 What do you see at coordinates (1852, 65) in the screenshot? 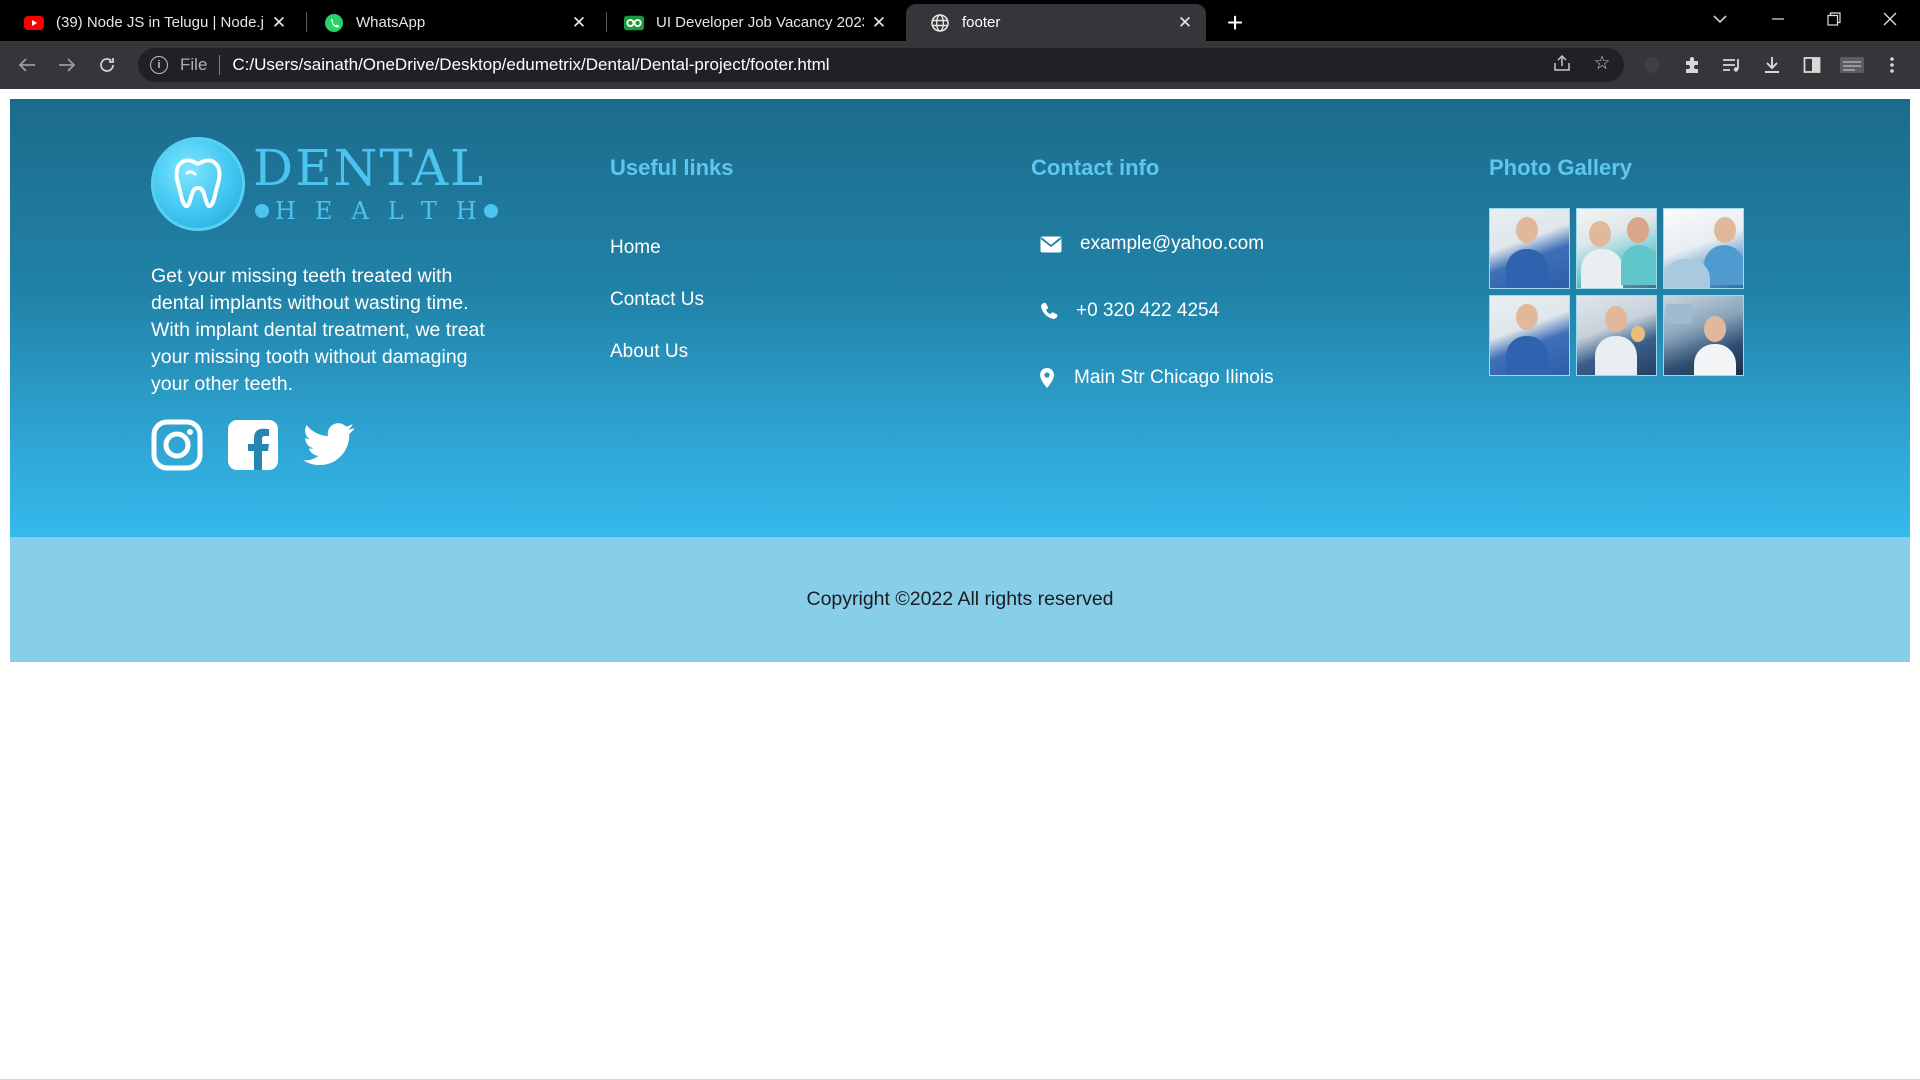
I see `profile-avatar-icon` at bounding box center [1852, 65].